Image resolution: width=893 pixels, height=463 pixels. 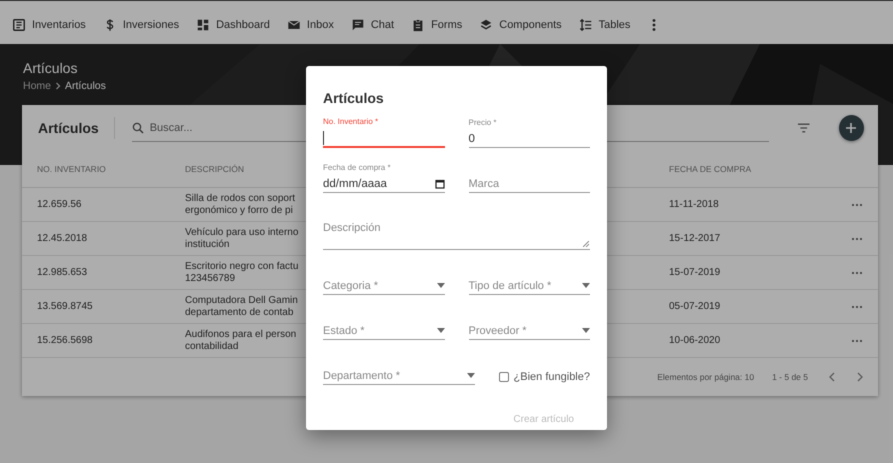 I want to click on search-icon, so click(x=138, y=128).